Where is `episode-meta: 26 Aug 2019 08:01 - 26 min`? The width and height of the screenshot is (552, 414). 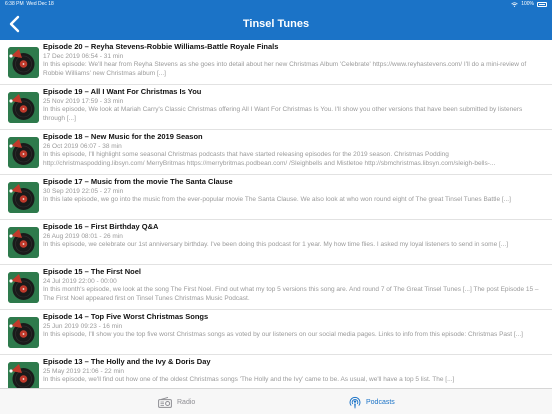 episode-meta: 26 Aug 2019 08:01 - 26 min is located at coordinates (83, 236).